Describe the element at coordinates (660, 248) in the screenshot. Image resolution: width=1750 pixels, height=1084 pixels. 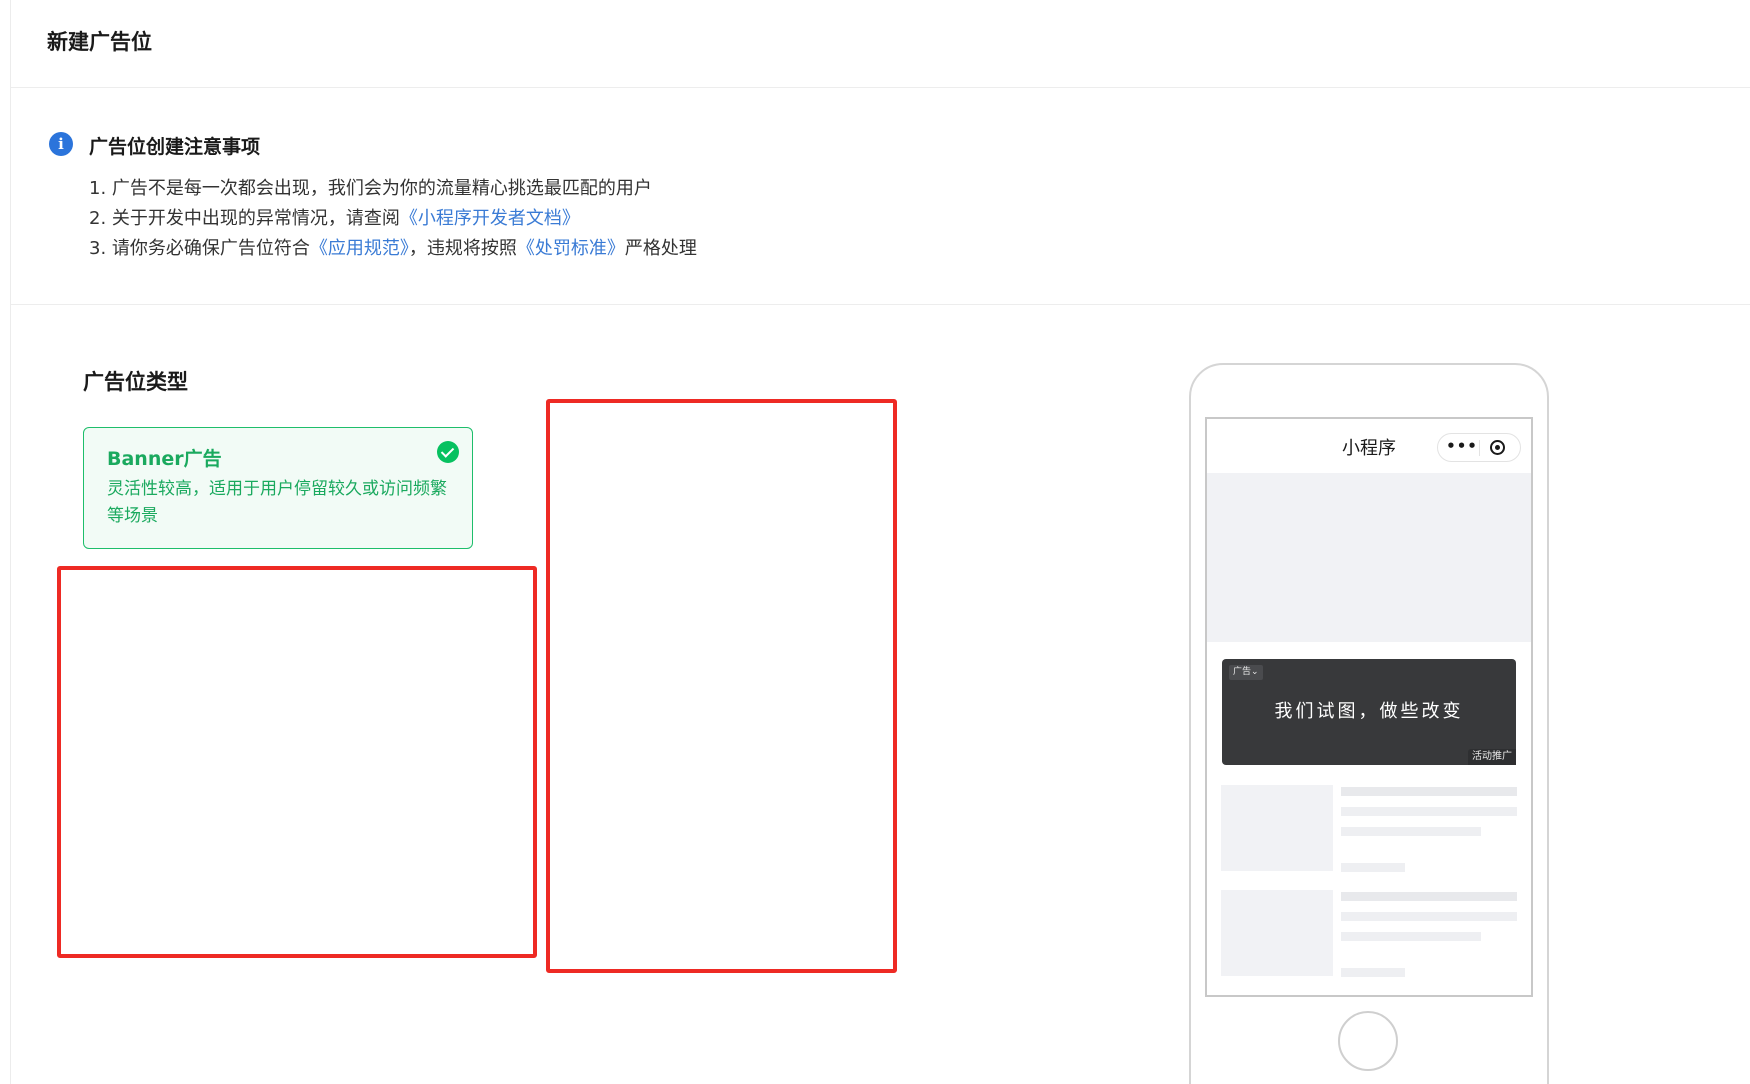
I see `notice-item-3-suffix: 严格处理` at that location.